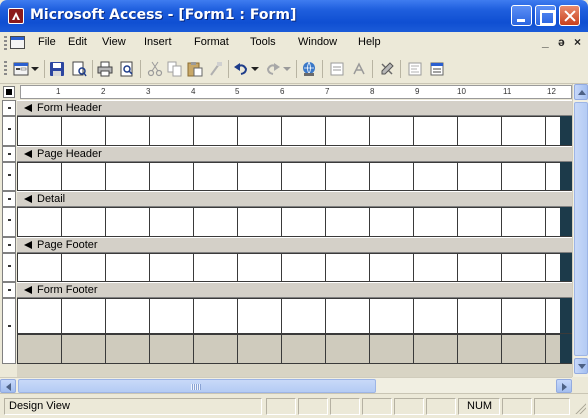 This screenshot has width=588, height=418. What do you see at coordinates (241, 69) in the screenshot?
I see `undo-icon` at bounding box center [241, 69].